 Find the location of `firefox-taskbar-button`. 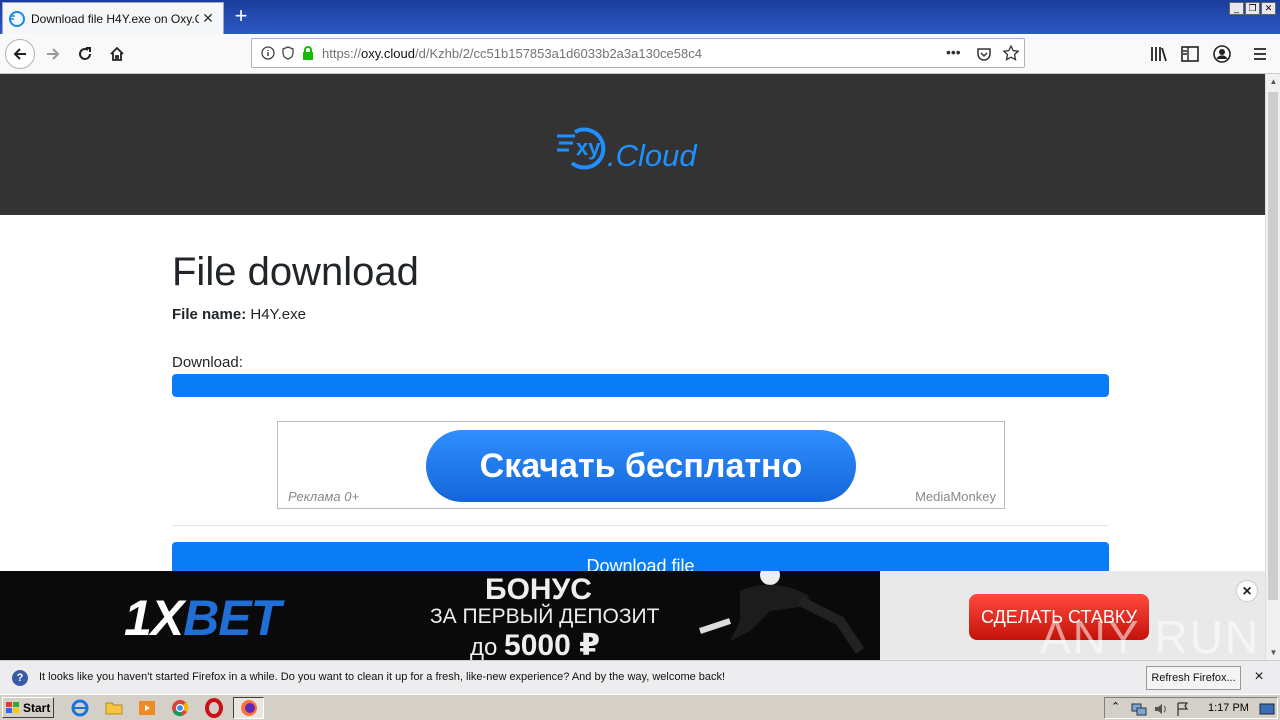

firefox-taskbar-button is located at coordinates (248, 708).